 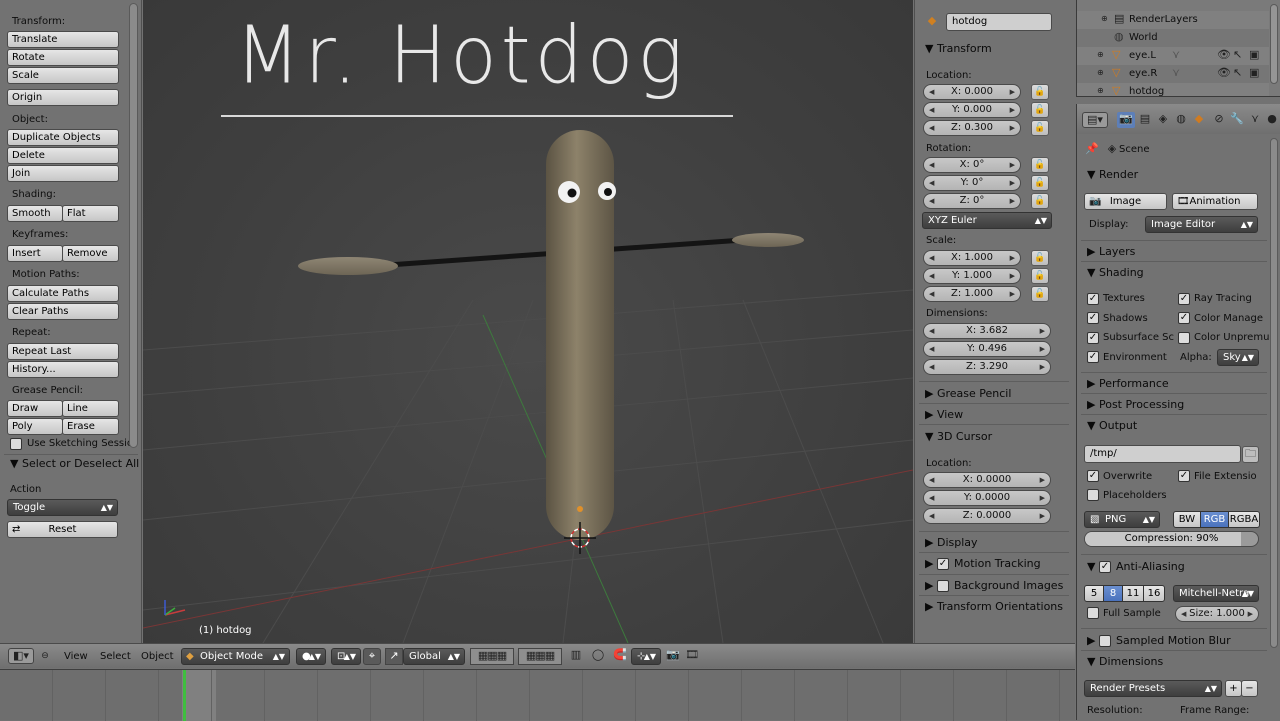 I want to click on timeline, so click(x=537, y=695).